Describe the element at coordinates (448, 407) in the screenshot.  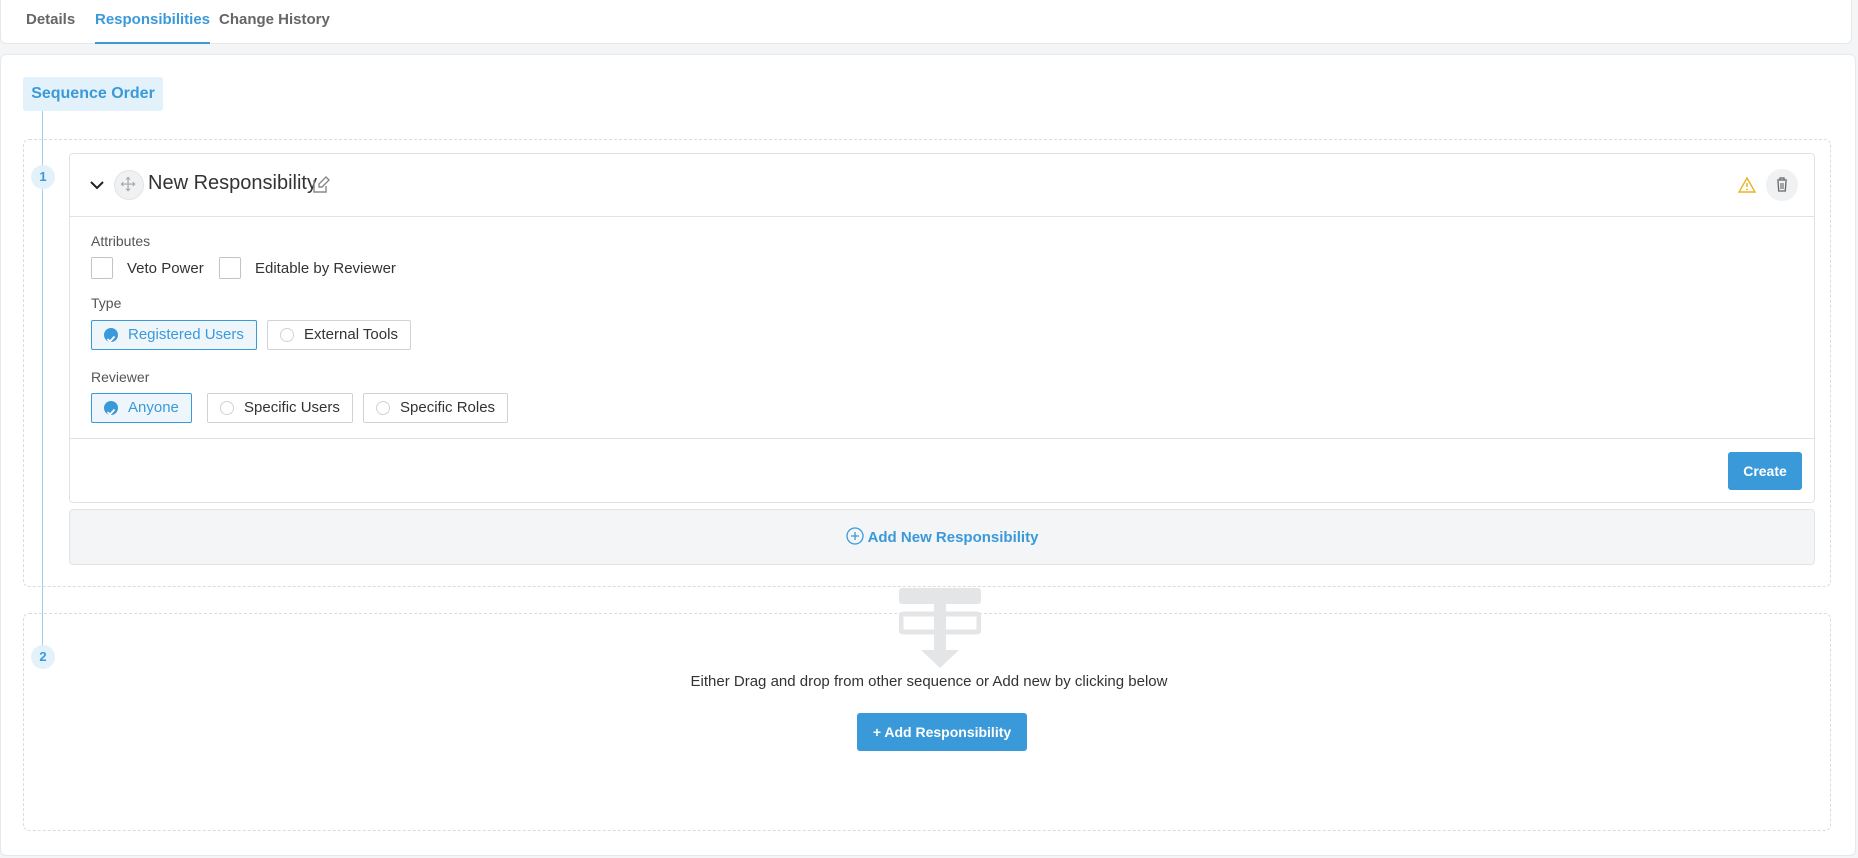
I see `reviewer-specific-roles-label: Specific Roles` at that location.